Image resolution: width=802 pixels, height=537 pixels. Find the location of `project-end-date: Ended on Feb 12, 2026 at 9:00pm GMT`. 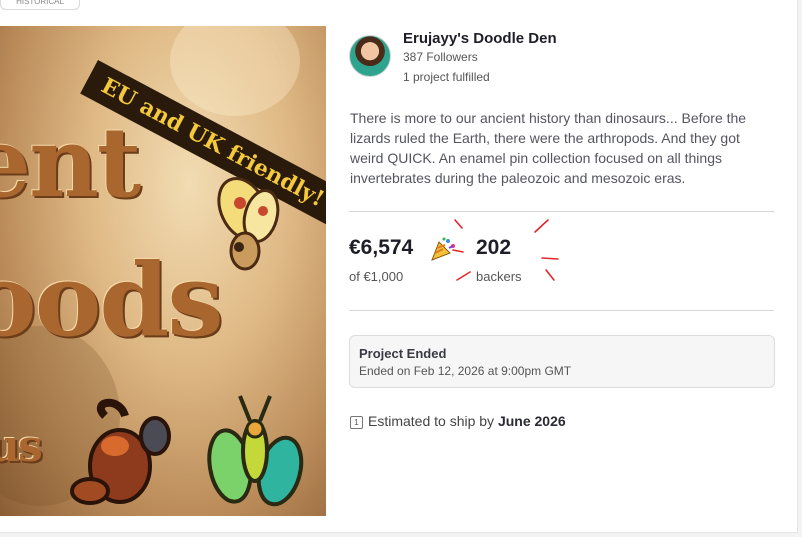

project-end-date: Ended on Feb 12, 2026 at 9:00pm GMT is located at coordinates (465, 371).